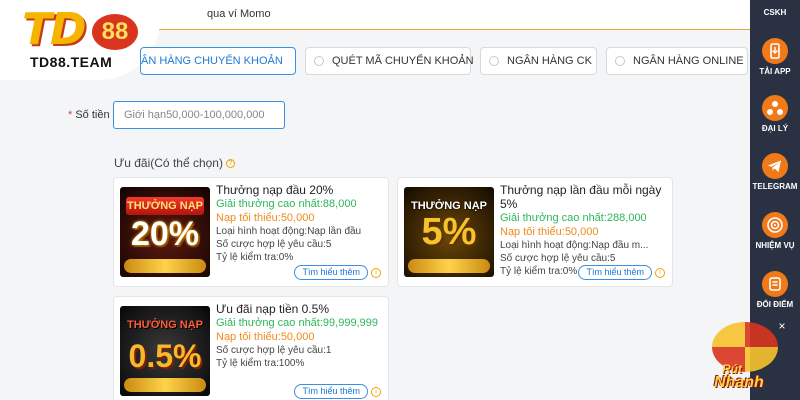 The height and width of the screenshot is (400, 800). Describe the element at coordinates (115, 32) in the screenshot. I see `logo-badge: 88` at that location.